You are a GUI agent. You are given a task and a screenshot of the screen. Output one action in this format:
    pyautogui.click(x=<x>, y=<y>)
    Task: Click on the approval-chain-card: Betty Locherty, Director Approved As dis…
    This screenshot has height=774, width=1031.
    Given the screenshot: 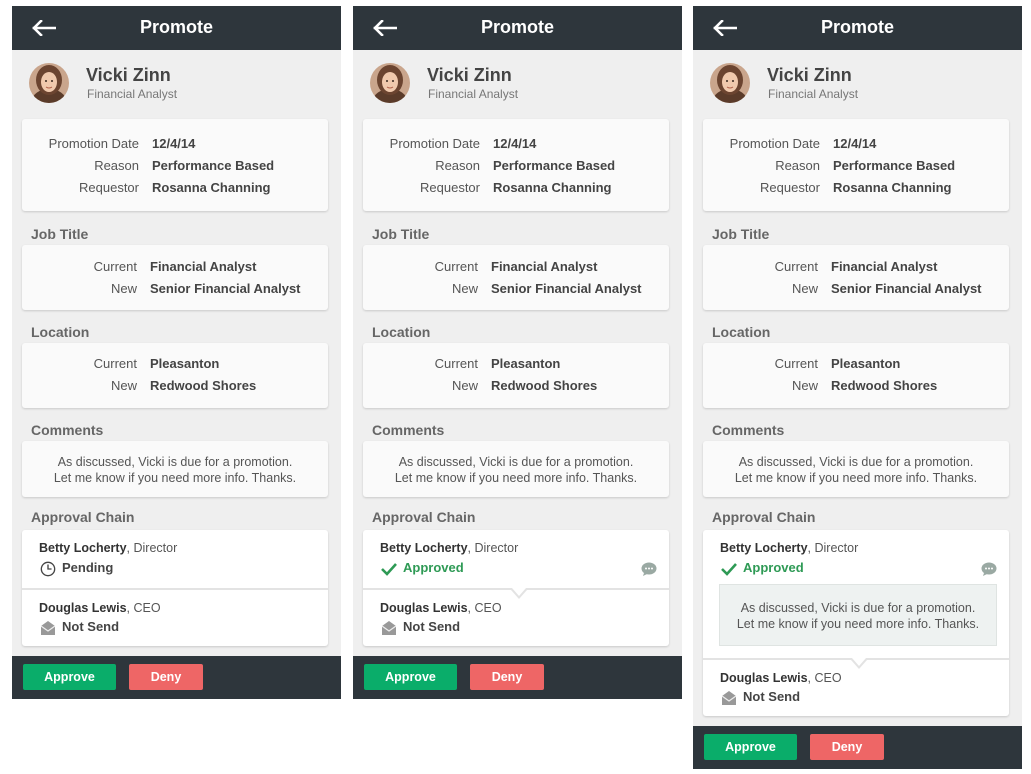 What is the action you would take?
    pyautogui.click(x=856, y=623)
    